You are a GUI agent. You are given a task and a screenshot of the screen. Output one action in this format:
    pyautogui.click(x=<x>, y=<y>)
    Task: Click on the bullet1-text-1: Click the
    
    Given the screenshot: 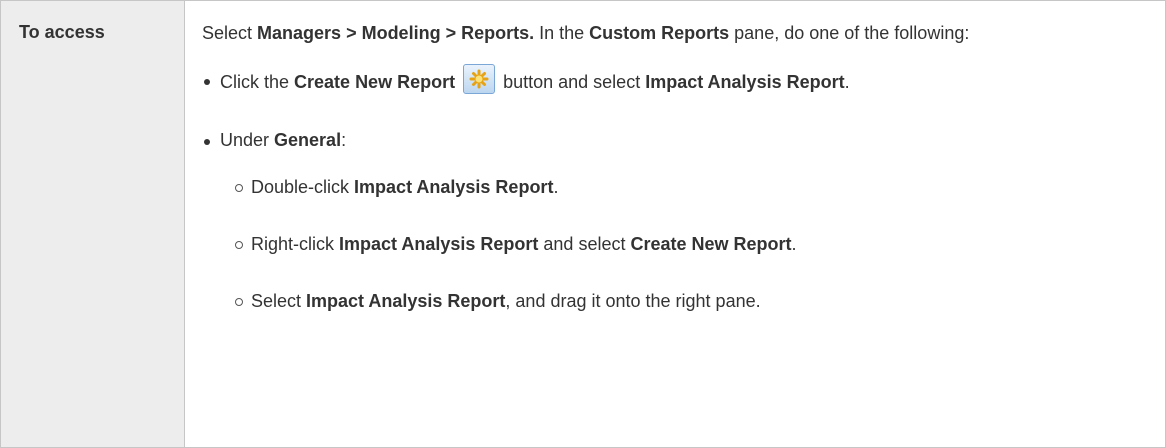 What is the action you would take?
    pyautogui.click(x=257, y=82)
    